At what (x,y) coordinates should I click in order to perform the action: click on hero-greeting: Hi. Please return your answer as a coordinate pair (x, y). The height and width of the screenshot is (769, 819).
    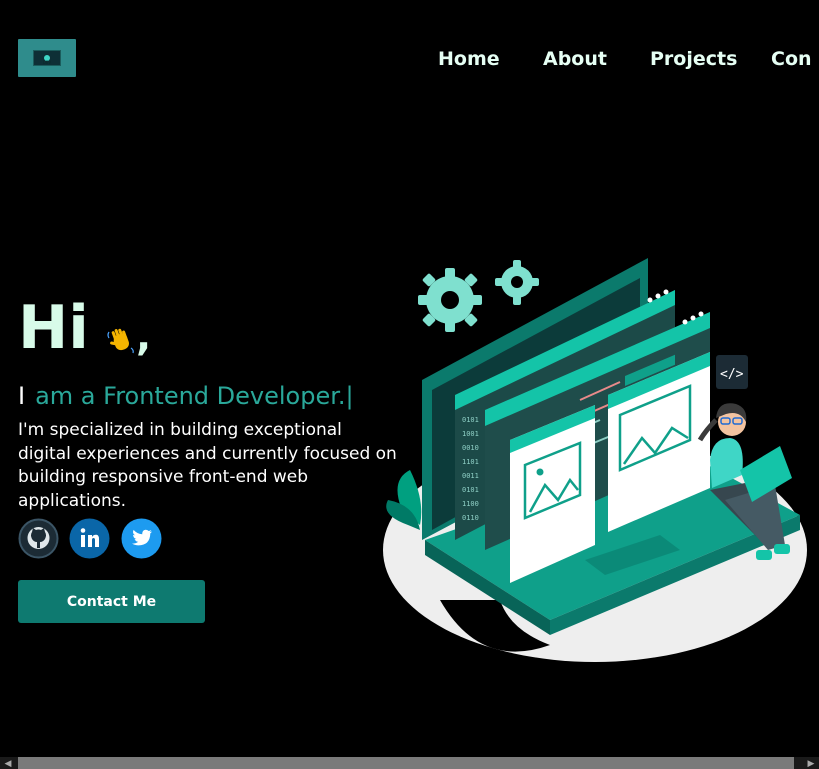
    Looking at the image, I should click on (53, 328).